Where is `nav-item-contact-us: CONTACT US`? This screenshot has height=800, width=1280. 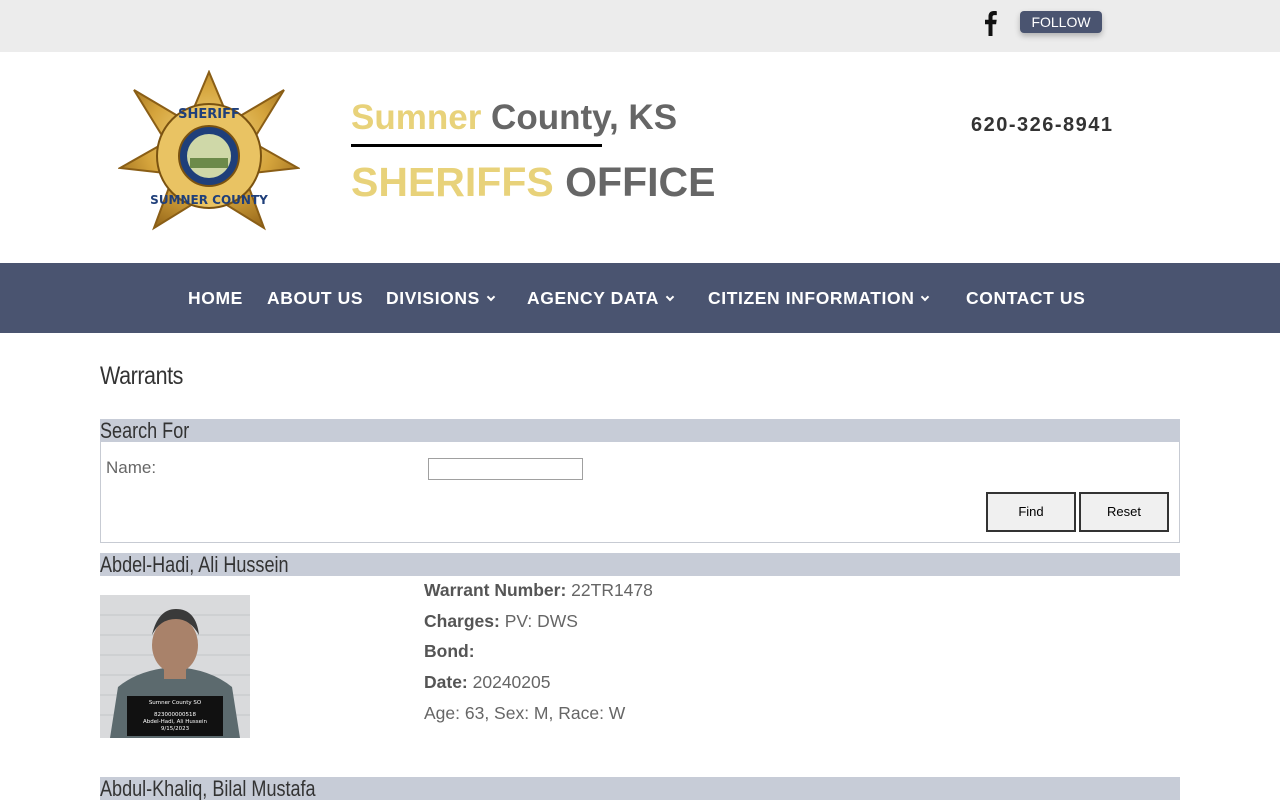
nav-item-contact-us: CONTACT US is located at coordinates (1025, 298).